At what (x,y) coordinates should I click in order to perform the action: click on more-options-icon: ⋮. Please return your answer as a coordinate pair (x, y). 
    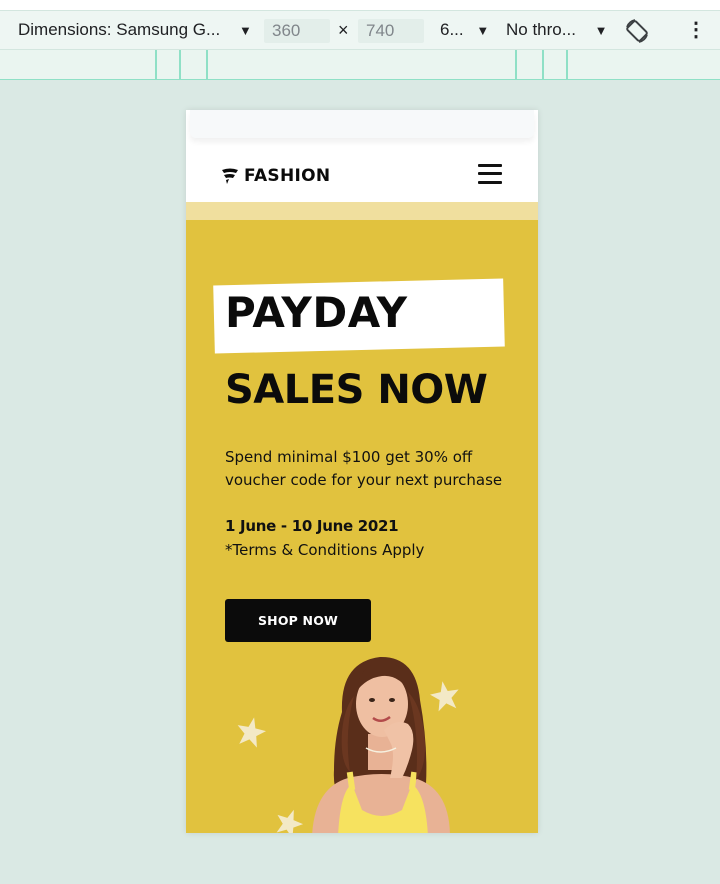
    Looking at the image, I should click on (696, 30).